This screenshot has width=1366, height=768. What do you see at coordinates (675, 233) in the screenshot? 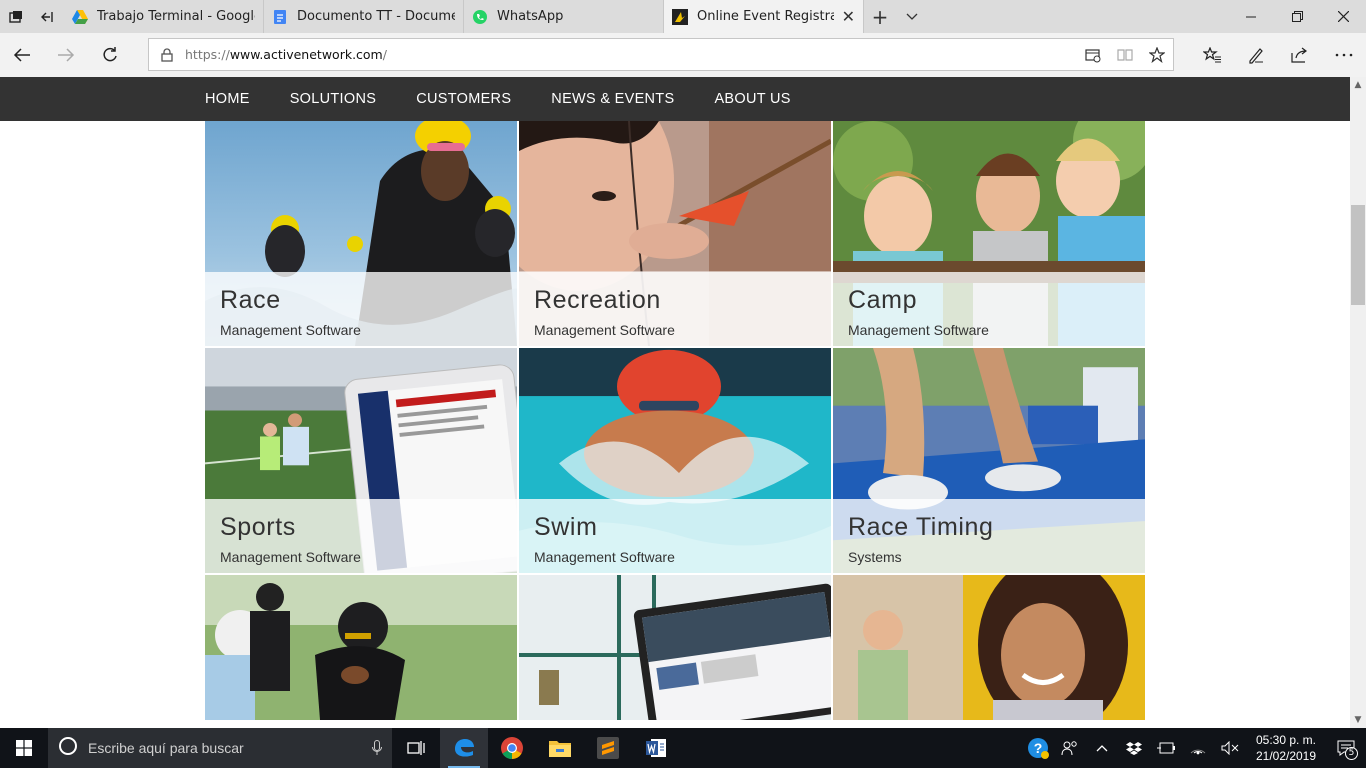
I see `tile-recreation: Recreation Management Software` at bounding box center [675, 233].